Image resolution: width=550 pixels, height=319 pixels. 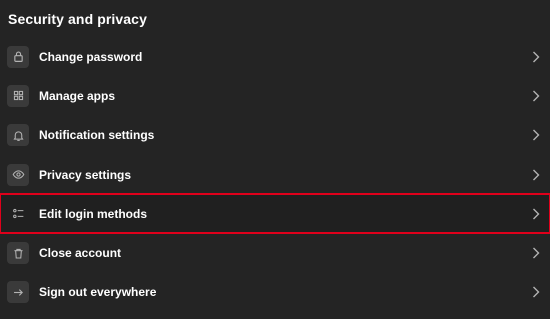 I want to click on menu-item-sign-out-everywhere: Sign out everywhere, so click(x=275, y=292).